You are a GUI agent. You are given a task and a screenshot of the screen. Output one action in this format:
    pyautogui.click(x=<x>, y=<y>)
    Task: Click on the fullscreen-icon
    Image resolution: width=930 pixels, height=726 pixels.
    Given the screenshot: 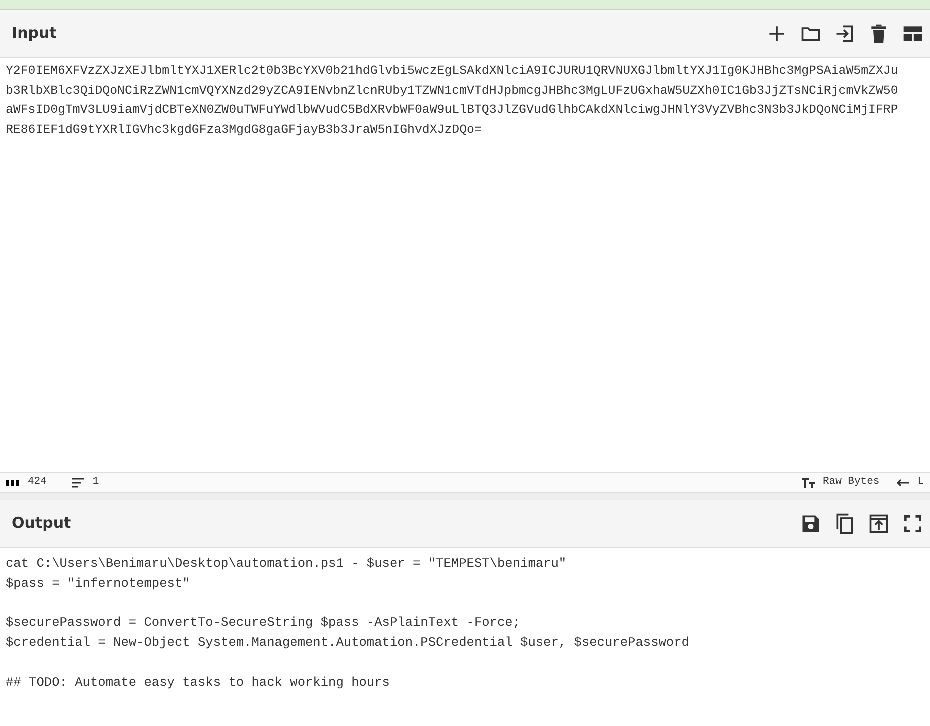 What is the action you would take?
    pyautogui.click(x=913, y=523)
    